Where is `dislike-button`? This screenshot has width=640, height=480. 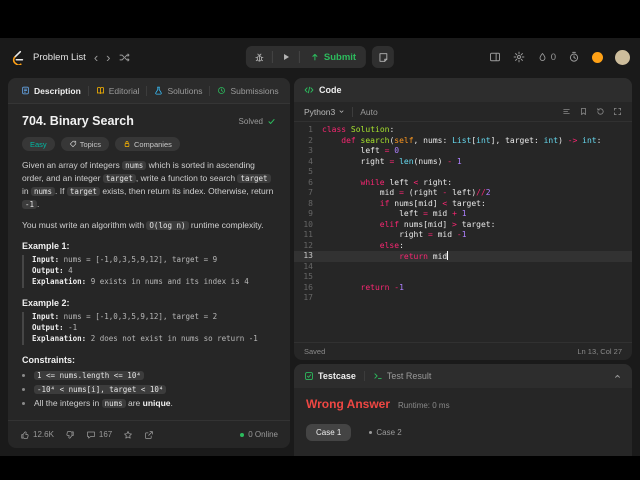 dislike-button is located at coordinates (70, 435).